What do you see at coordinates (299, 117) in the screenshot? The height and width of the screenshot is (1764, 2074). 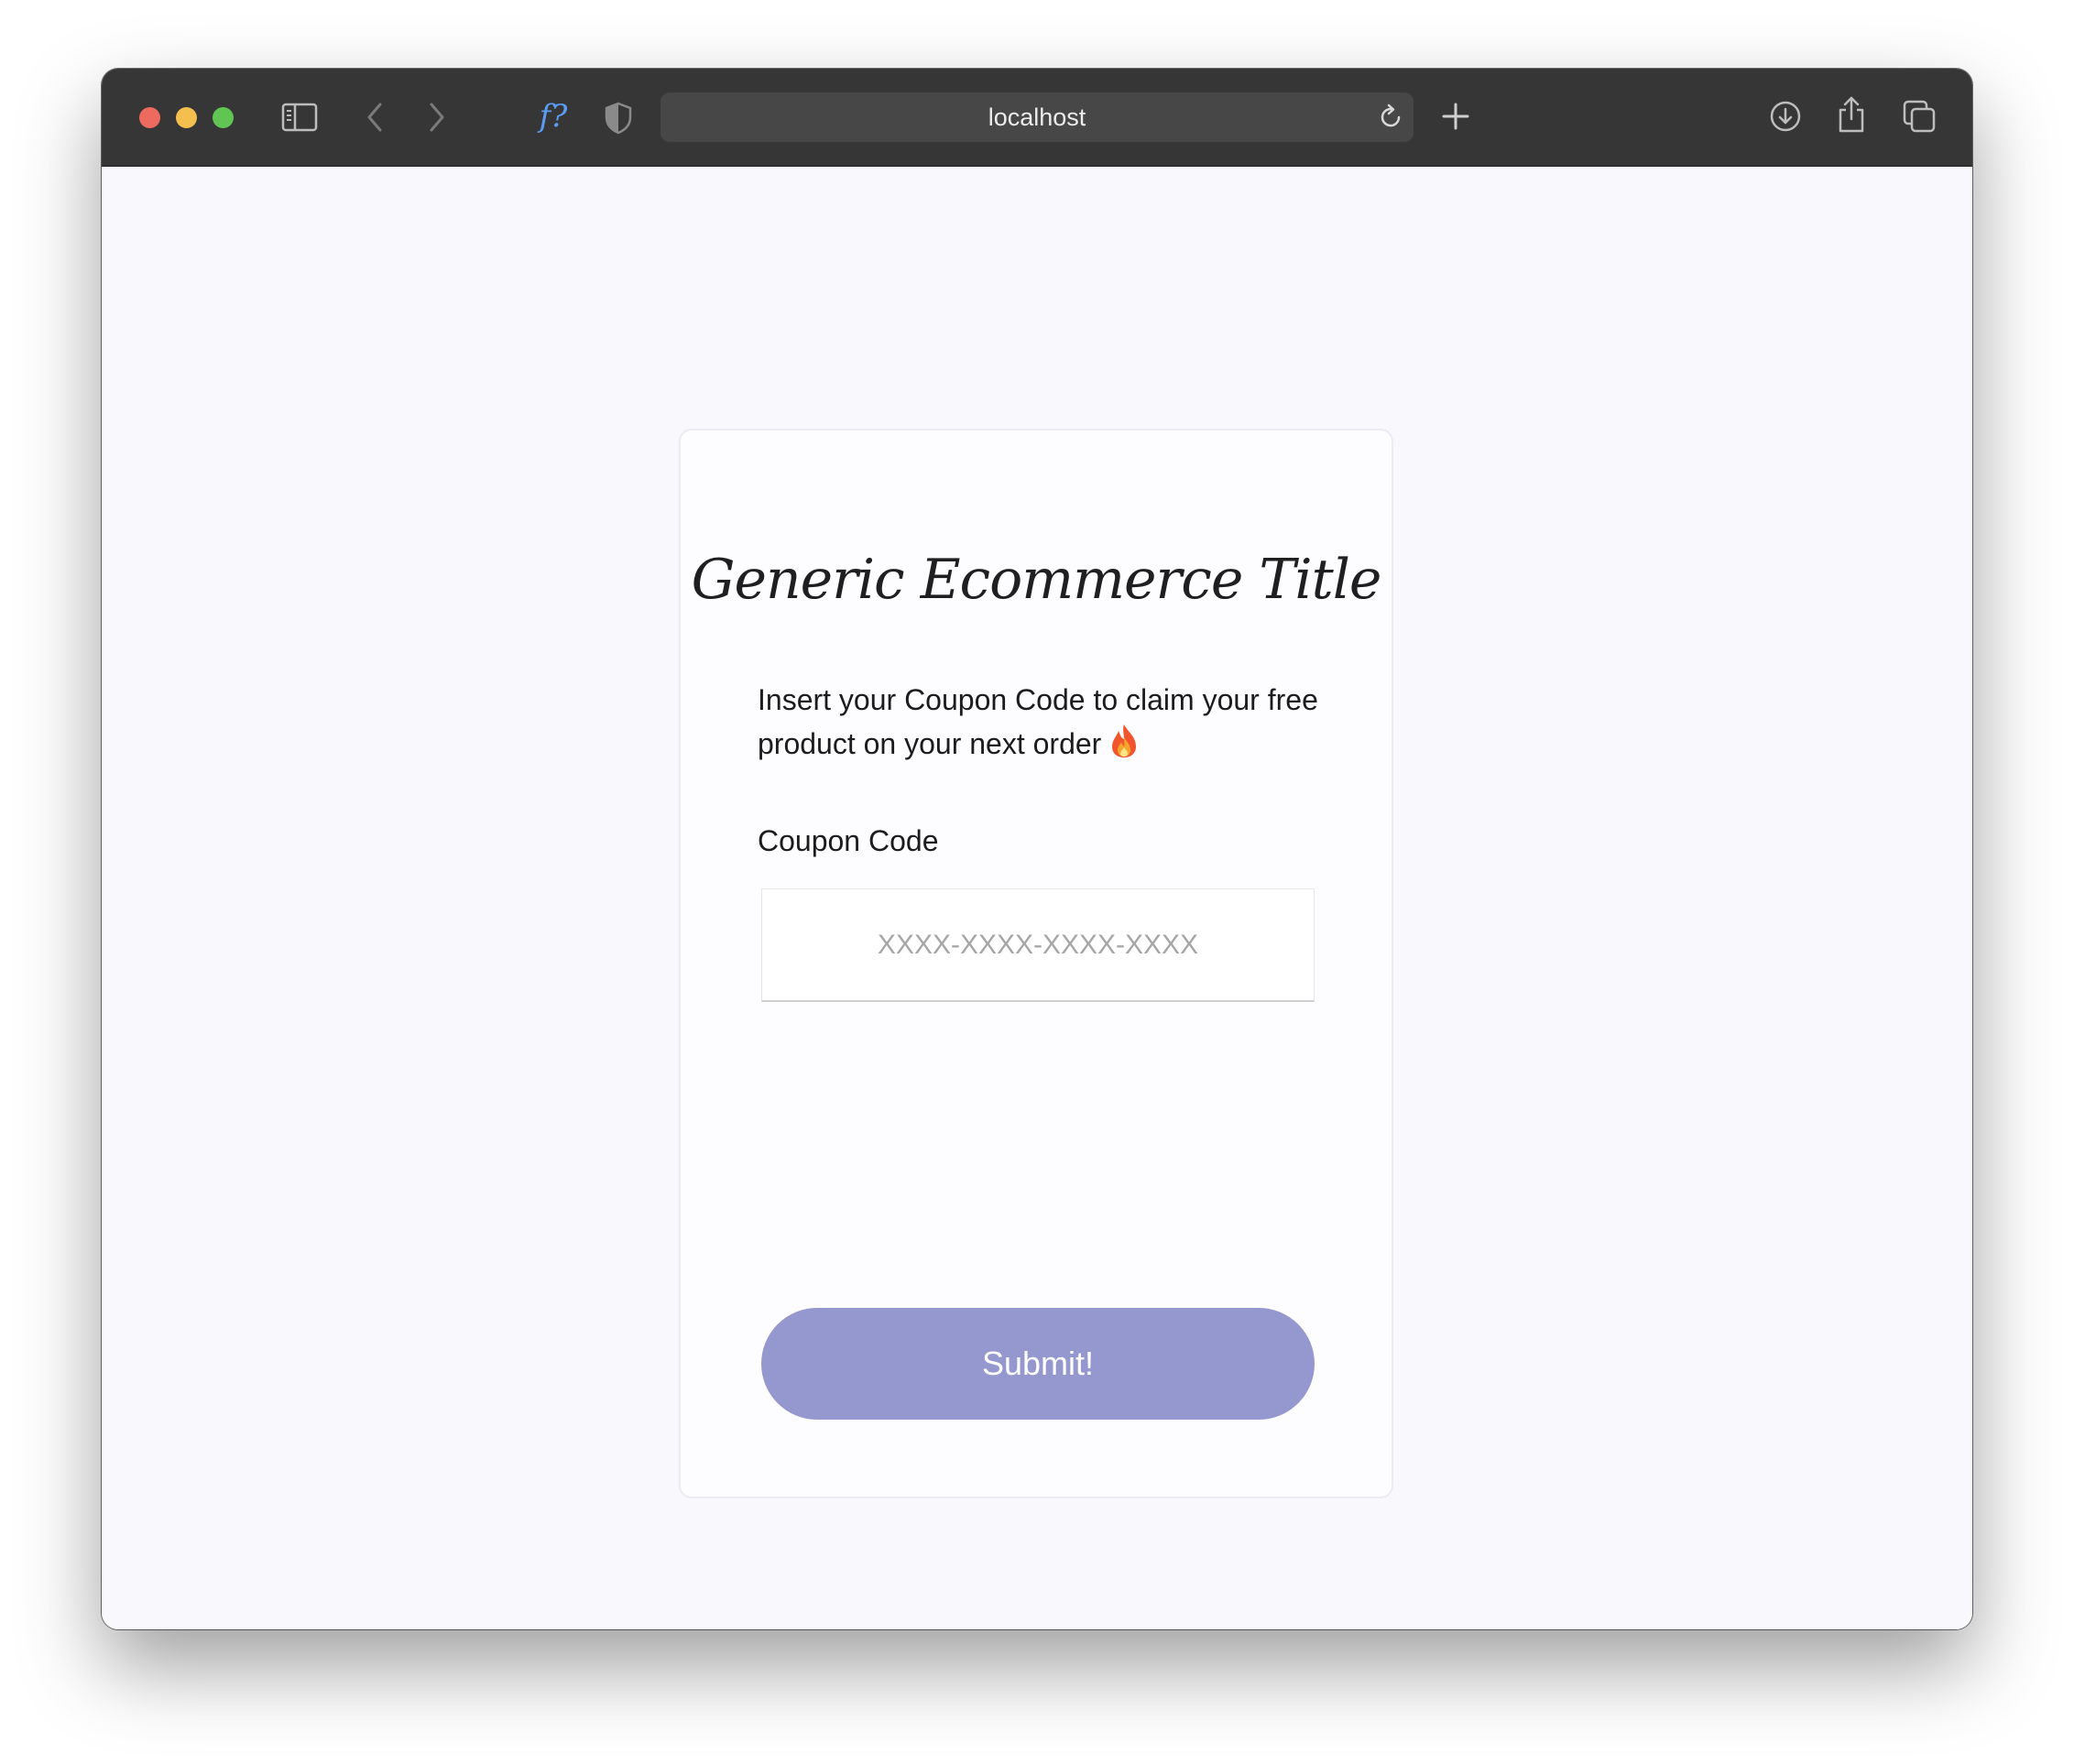 I see `sidebar-icon` at bounding box center [299, 117].